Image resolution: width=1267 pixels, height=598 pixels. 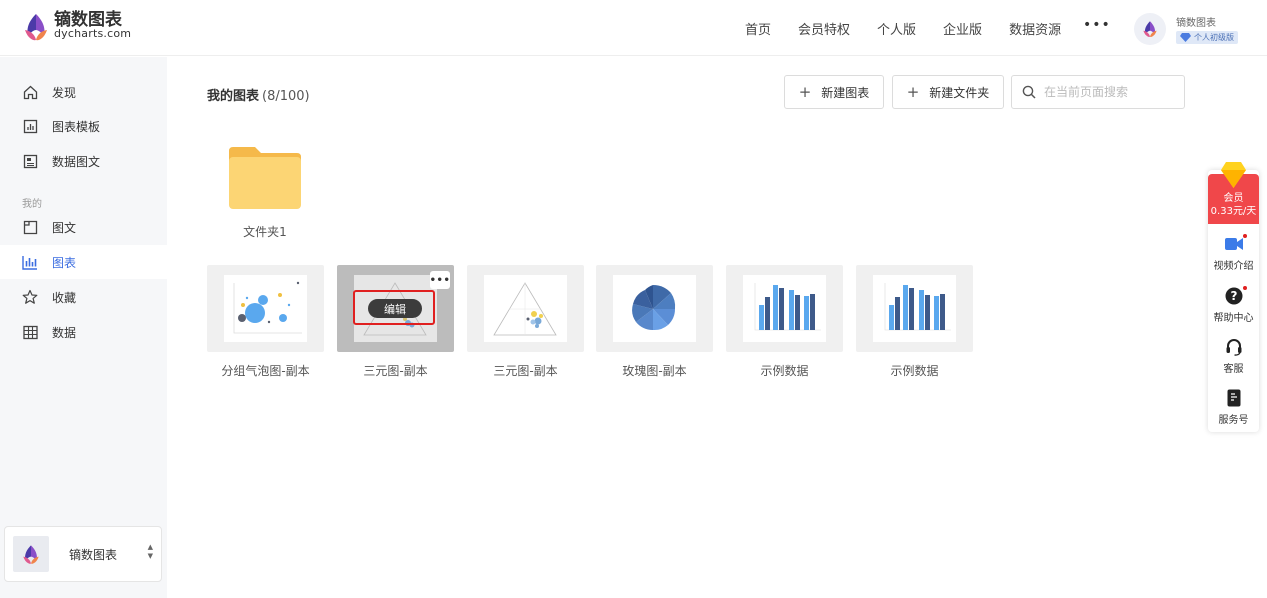 I want to click on page-title-text: 我的图表, so click(x=233, y=96).